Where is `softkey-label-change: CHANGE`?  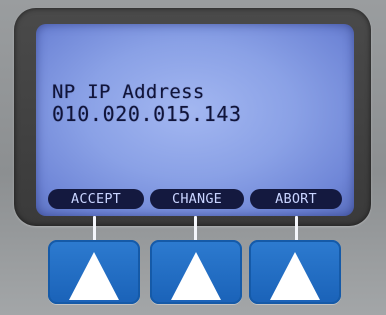
softkey-label-change: CHANGE is located at coordinates (197, 199).